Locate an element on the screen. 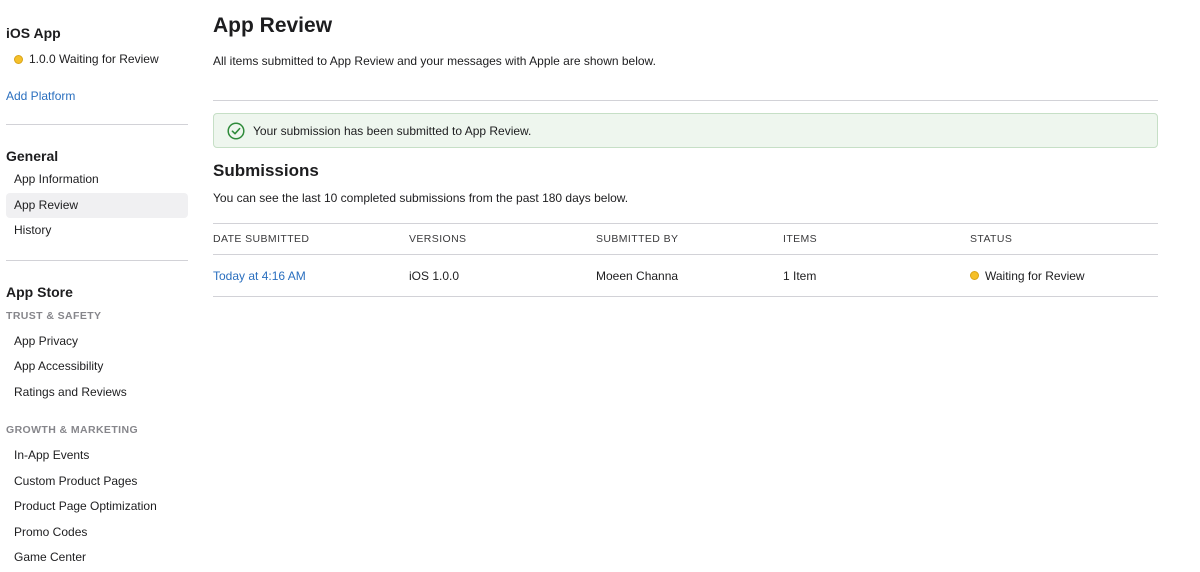  add-platform-link: Add Platform is located at coordinates (40, 96).